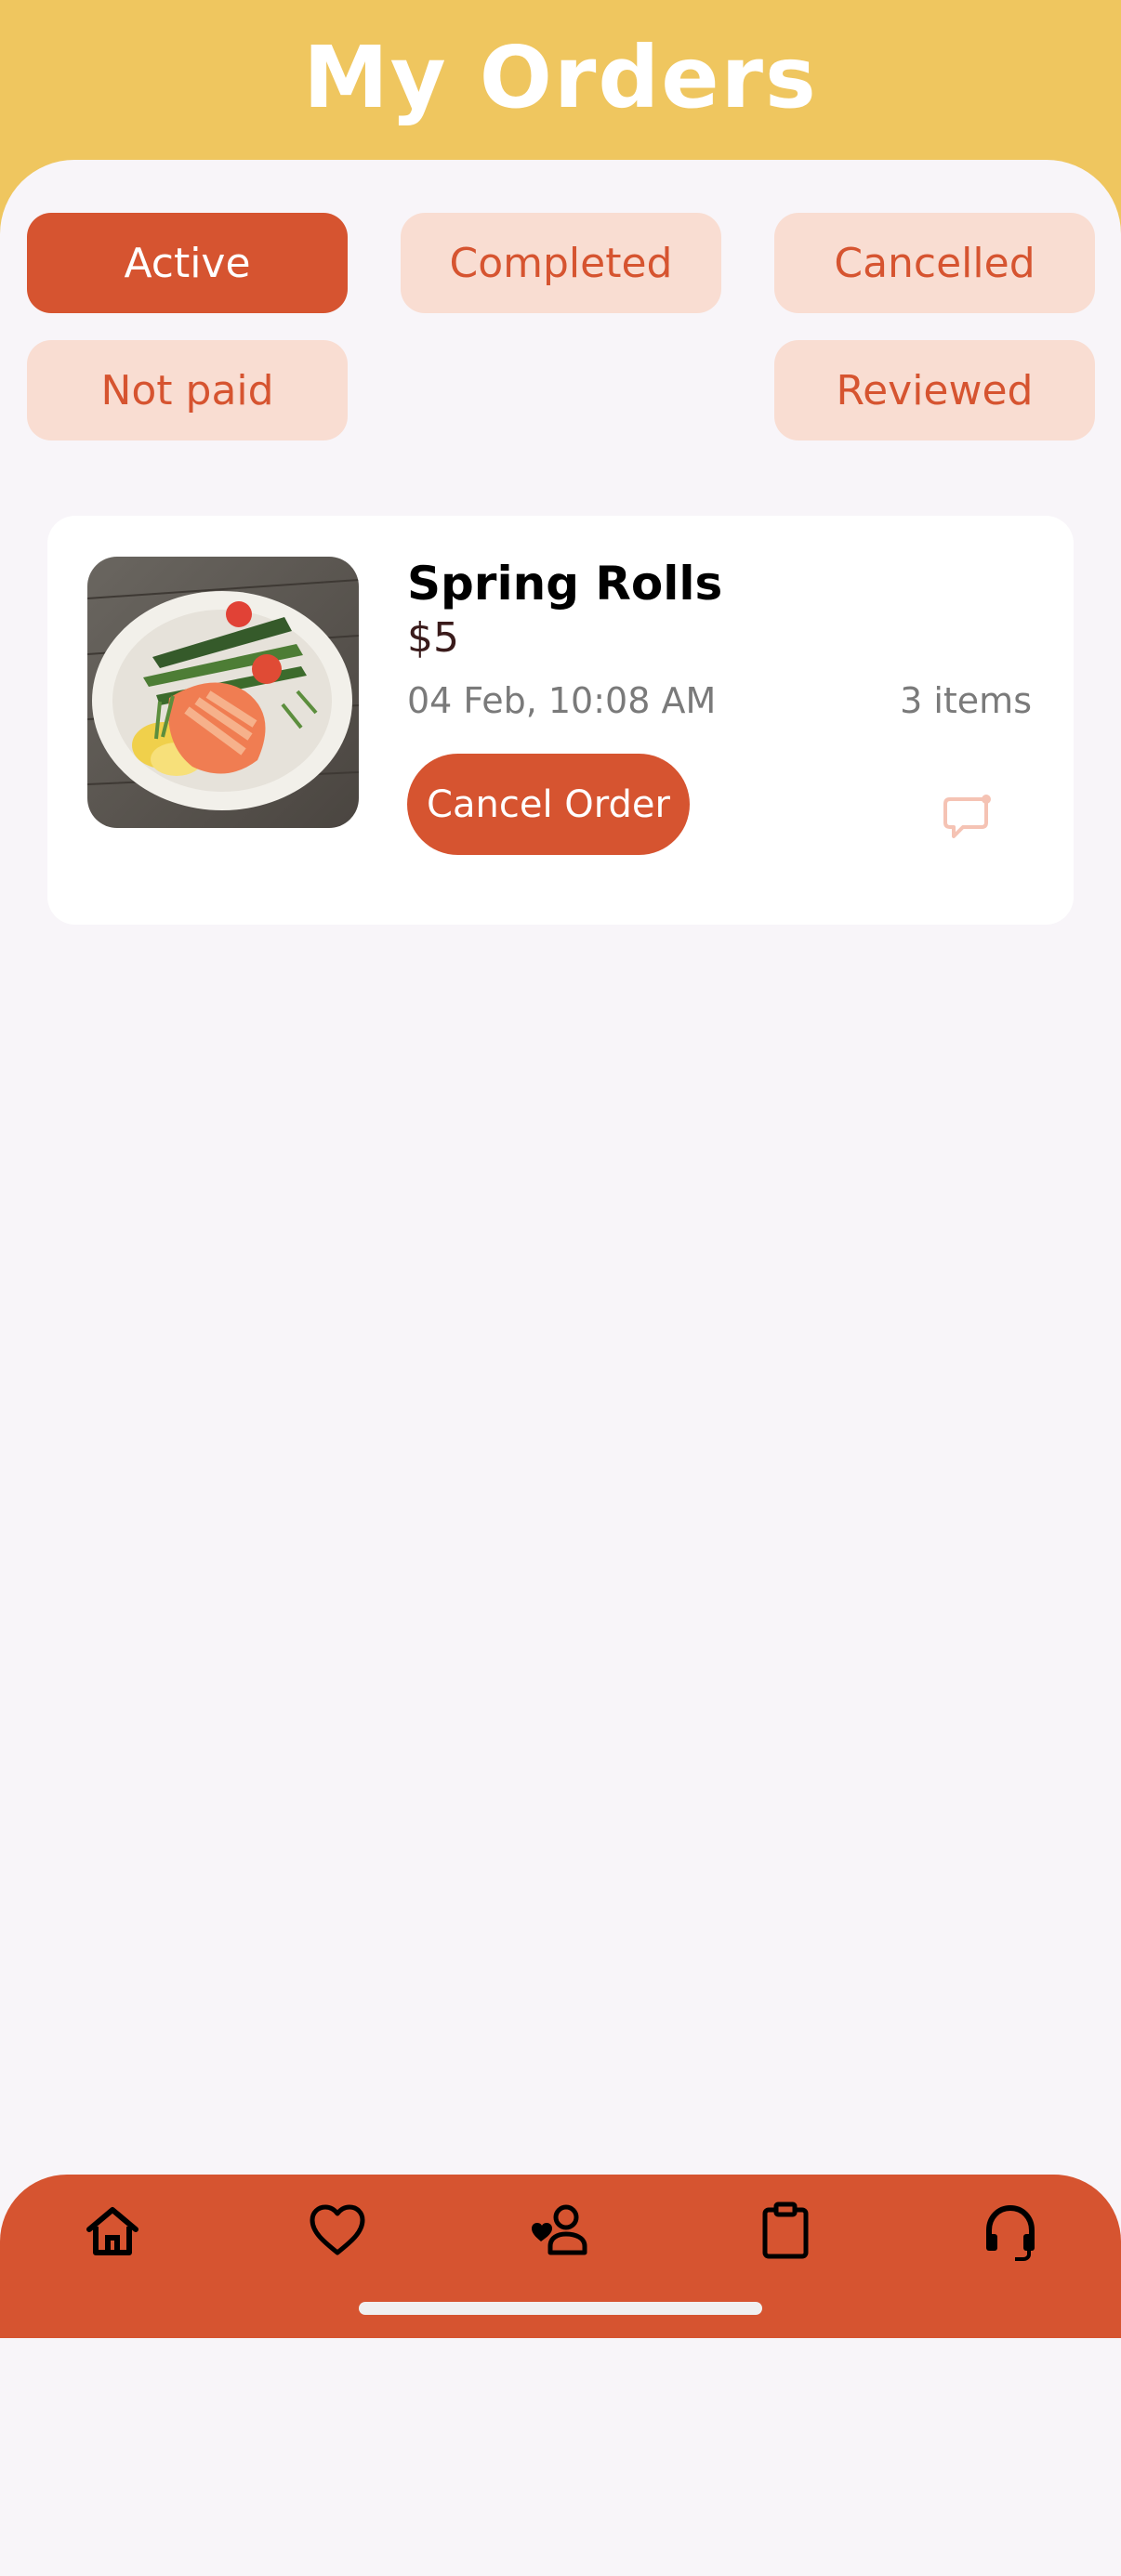 The width and height of the screenshot is (1121, 2576). I want to click on header-title: My Orders, so click(560, 77).